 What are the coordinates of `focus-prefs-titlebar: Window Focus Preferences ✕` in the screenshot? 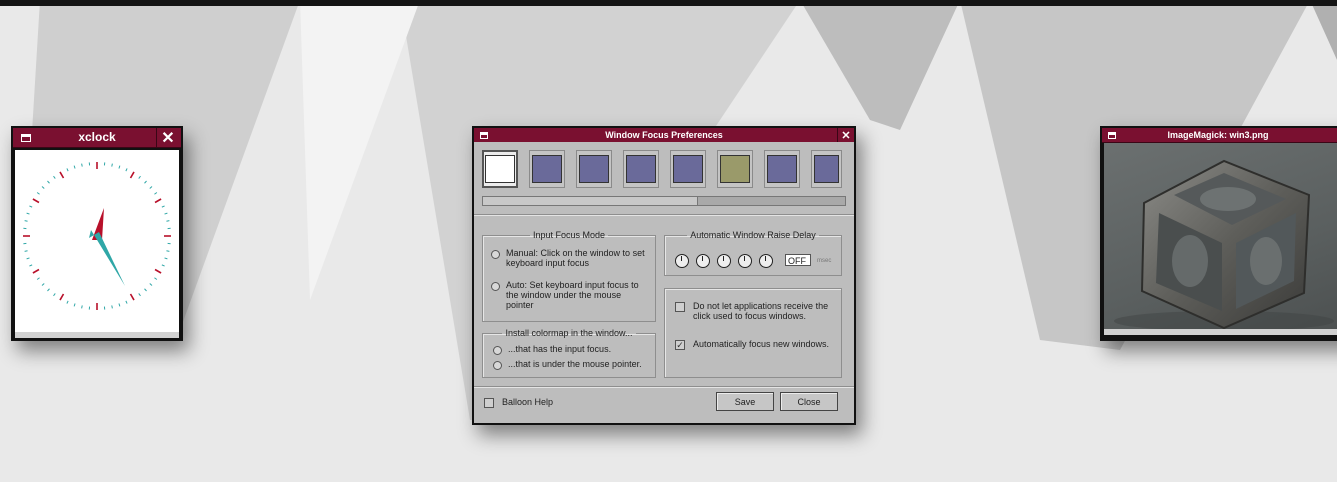 It's located at (664, 135).